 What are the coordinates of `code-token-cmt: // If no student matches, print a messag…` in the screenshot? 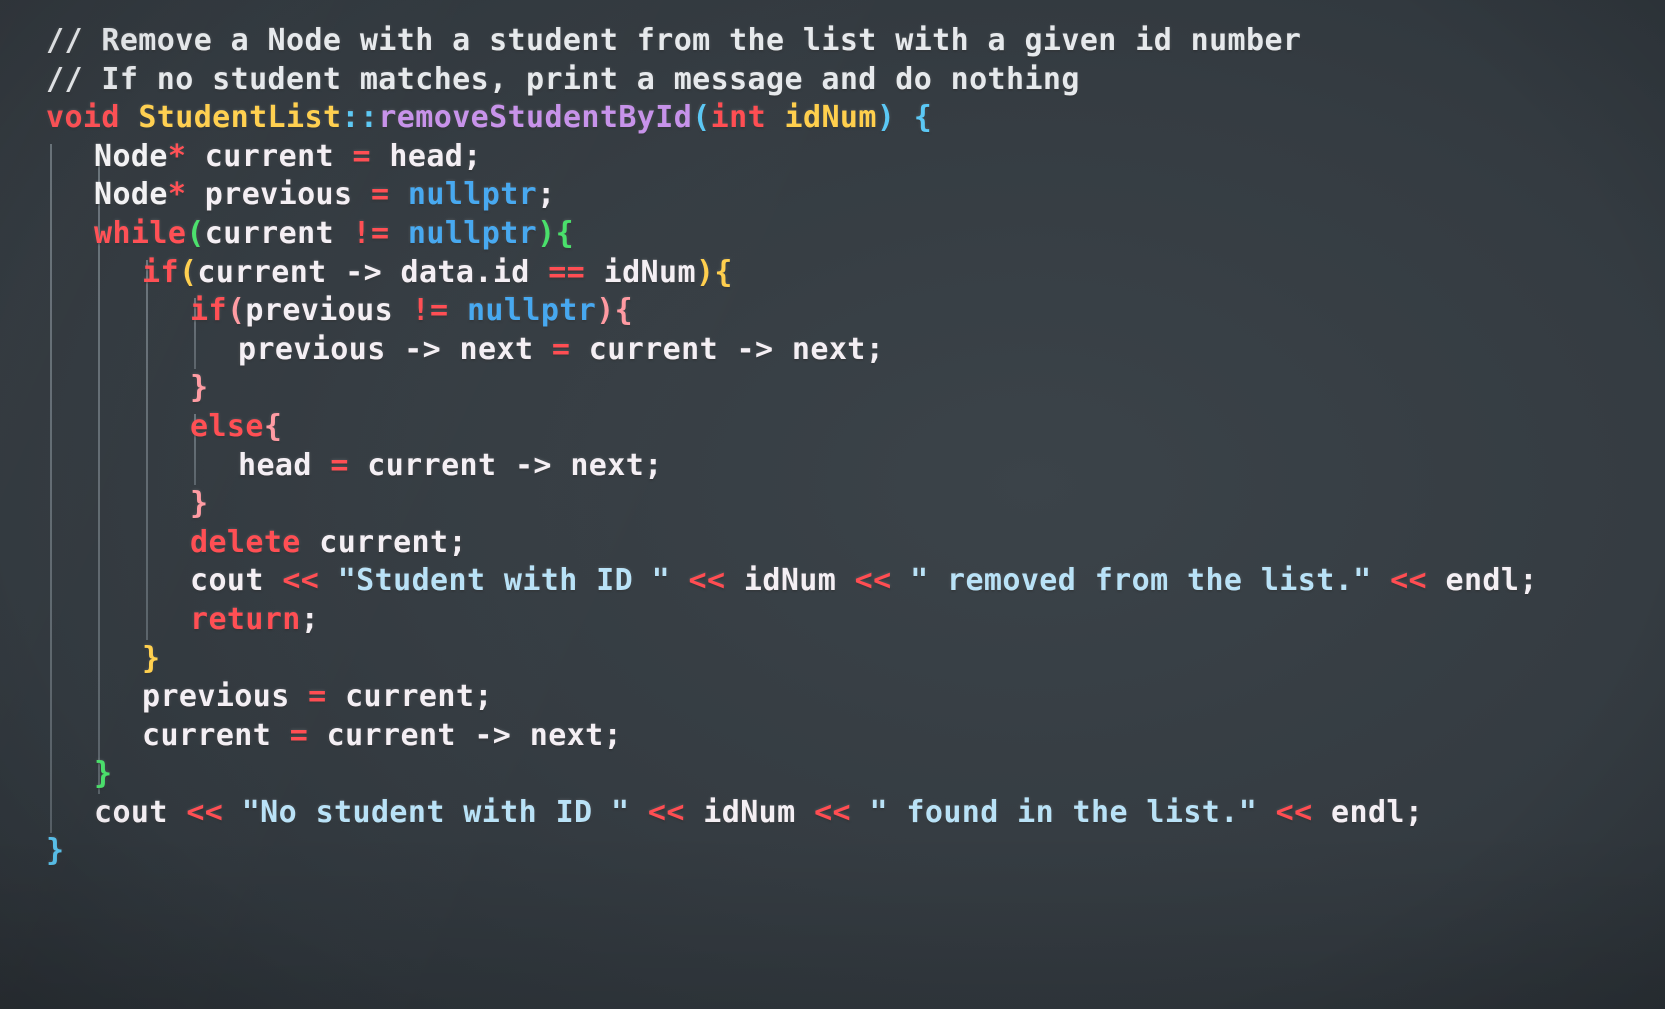 It's located at (563, 79).